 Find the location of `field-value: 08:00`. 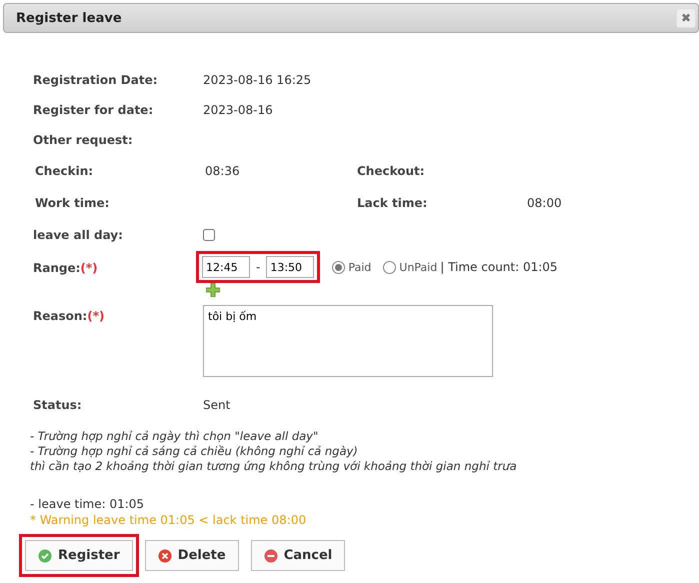

field-value: 08:00 is located at coordinates (544, 203).